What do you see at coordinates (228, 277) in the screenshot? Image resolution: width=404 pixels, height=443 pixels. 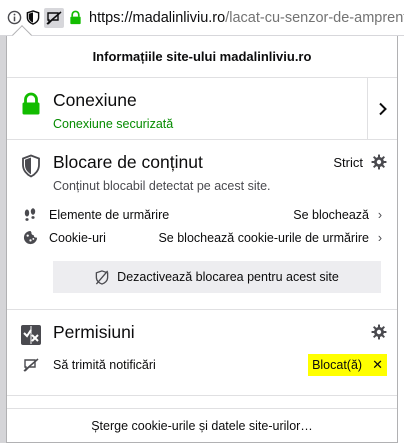 I see `disable-blocking-label: Dezactivează blocarea pentru acest site` at bounding box center [228, 277].